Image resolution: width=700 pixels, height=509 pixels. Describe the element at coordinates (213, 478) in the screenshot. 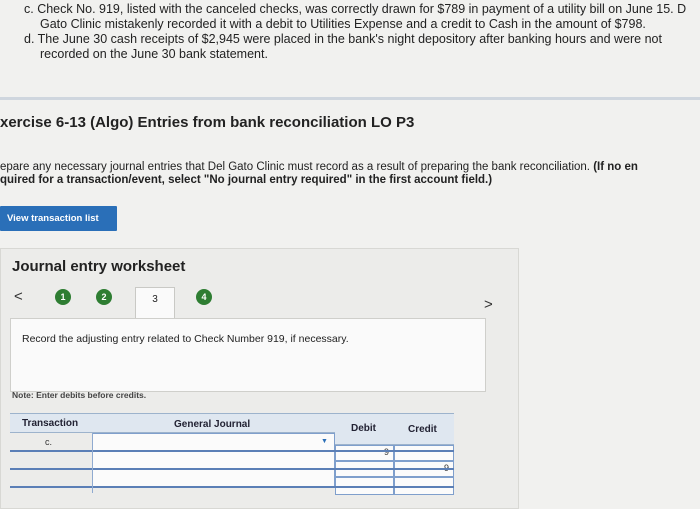

I see `row-3-account-select` at that location.